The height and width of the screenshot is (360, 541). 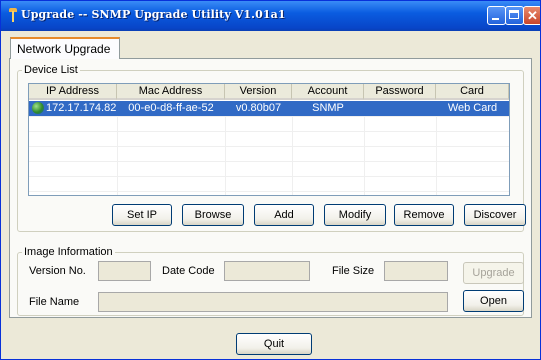 What do you see at coordinates (424, 215) in the screenshot?
I see `remove-button: Remove` at bounding box center [424, 215].